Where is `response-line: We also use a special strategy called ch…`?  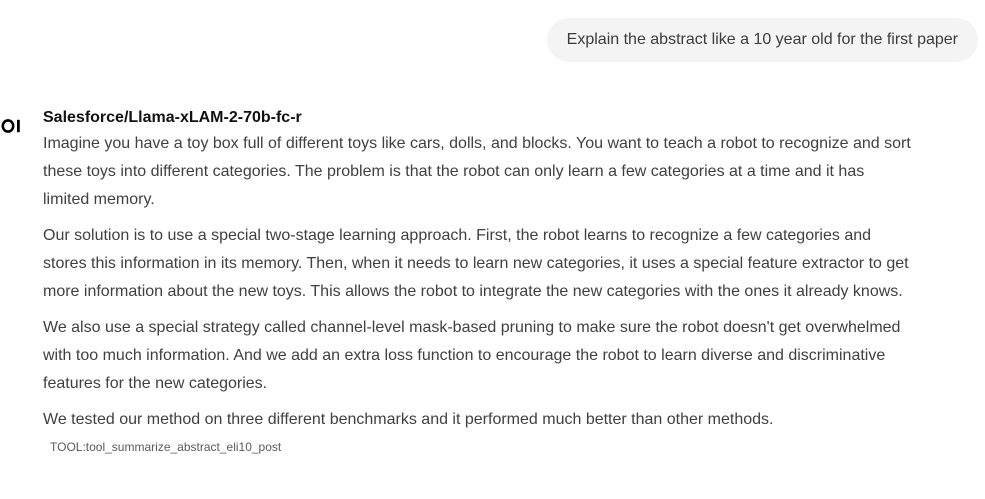 response-line: We also use a special strategy called ch… is located at coordinates (472, 327).